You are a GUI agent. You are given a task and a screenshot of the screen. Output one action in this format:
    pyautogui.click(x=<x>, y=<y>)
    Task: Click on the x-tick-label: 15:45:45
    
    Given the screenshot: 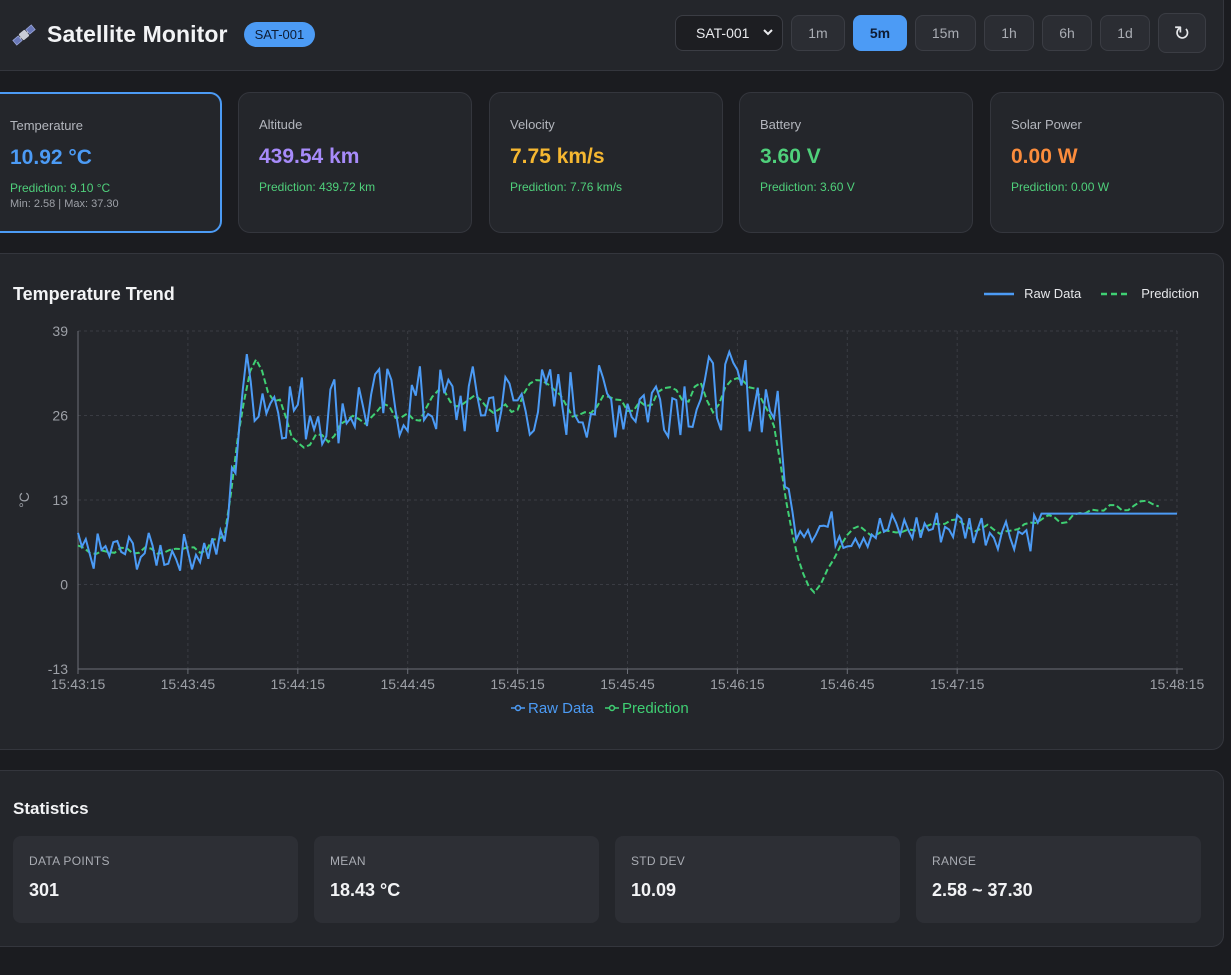 What is the action you would take?
    pyautogui.click(x=627, y=684)
    